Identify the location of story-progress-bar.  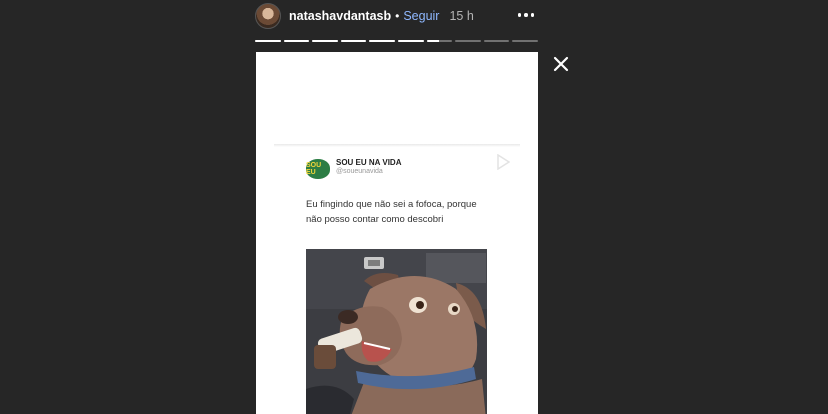
(396, 41).